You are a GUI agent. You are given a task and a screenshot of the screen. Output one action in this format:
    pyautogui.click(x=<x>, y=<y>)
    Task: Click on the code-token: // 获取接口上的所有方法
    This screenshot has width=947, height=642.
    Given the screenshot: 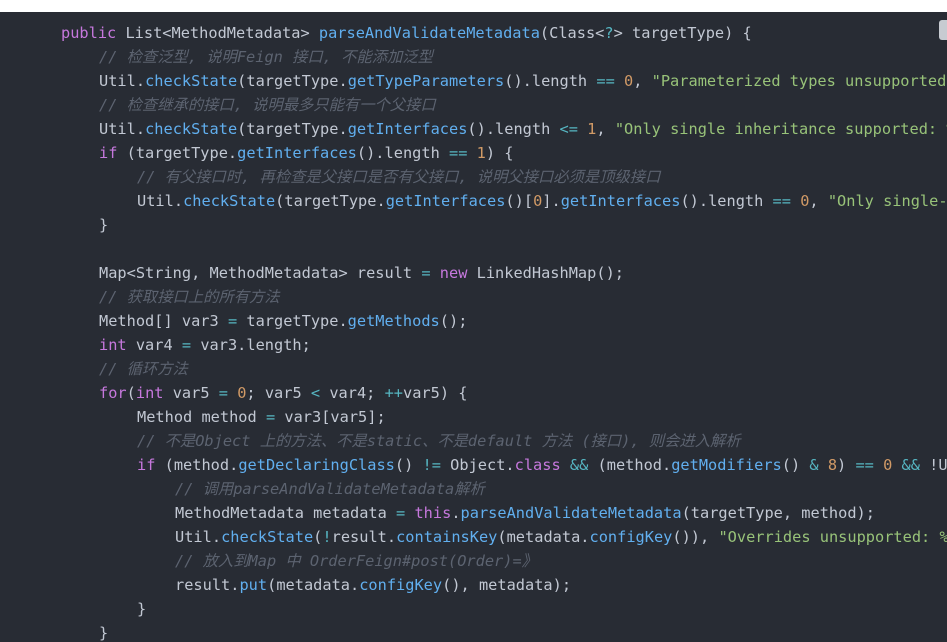 What is the action you would take?
    pyautogui.click(x=189, y=297)
    